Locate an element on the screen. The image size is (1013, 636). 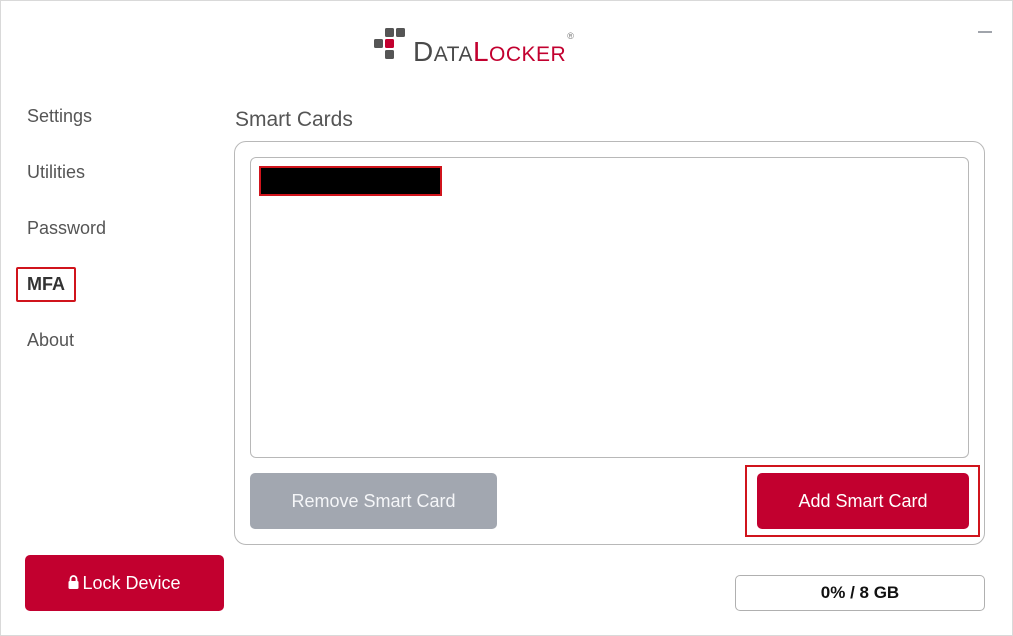
storage-usage: 0% / 8 GB is located at coordinates (860, 593).